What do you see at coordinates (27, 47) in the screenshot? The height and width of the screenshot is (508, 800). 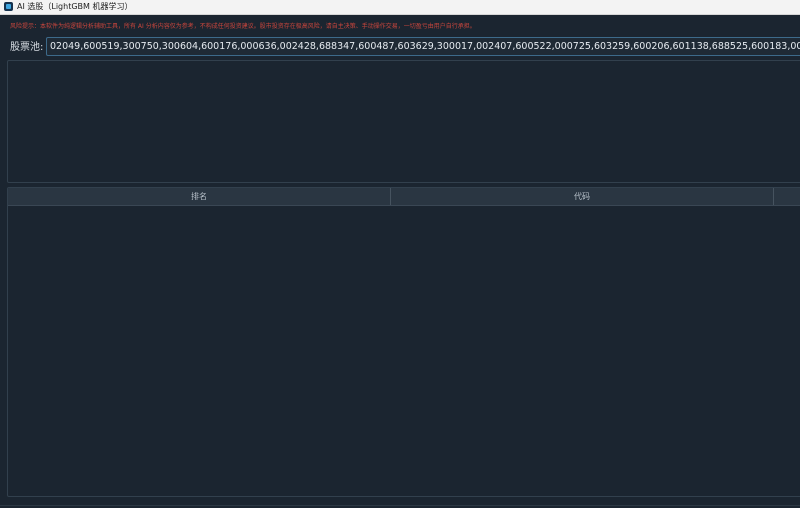 I see `stock-pool-label: 股票池:` at bounding box center [27, 47].